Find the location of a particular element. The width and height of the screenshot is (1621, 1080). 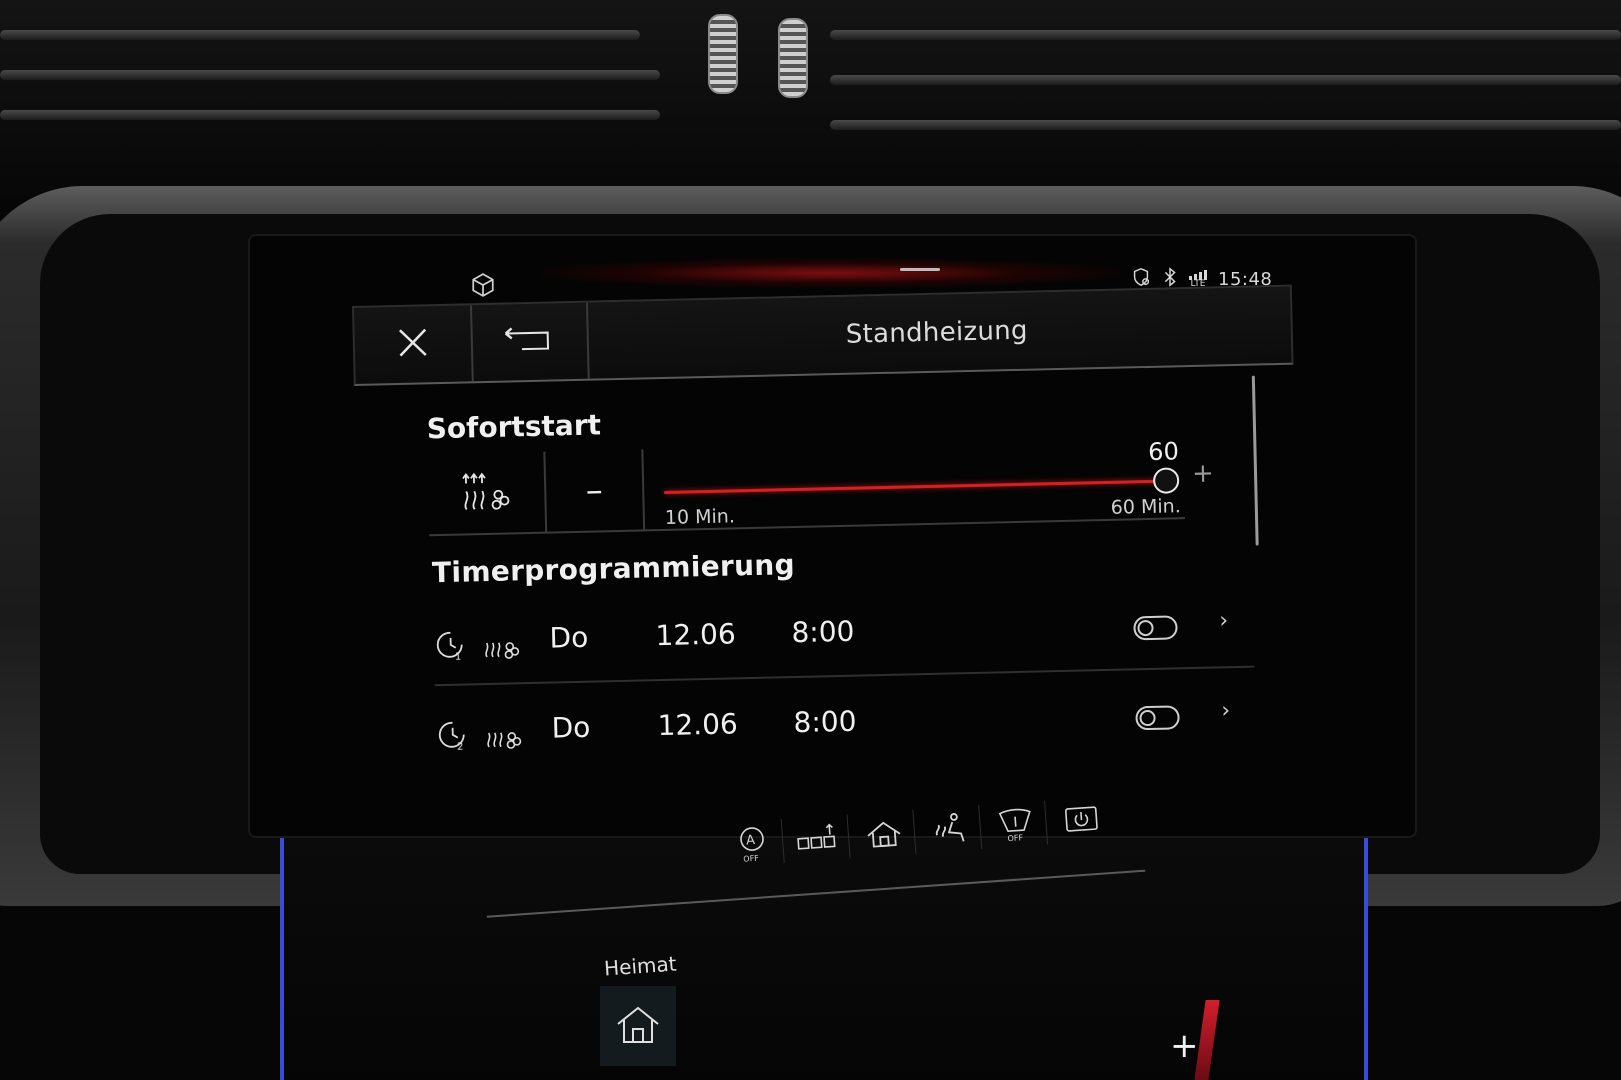

temperature-plus-button: + is located at coordinates (1184, 1046).